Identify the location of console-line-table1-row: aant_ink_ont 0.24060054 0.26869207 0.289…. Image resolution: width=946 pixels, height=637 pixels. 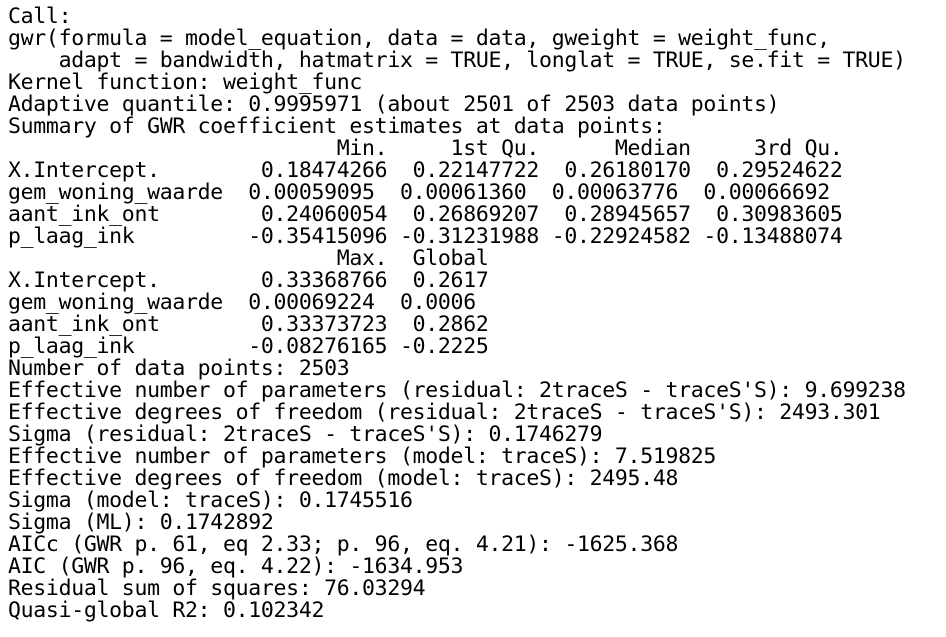
(425, 214).